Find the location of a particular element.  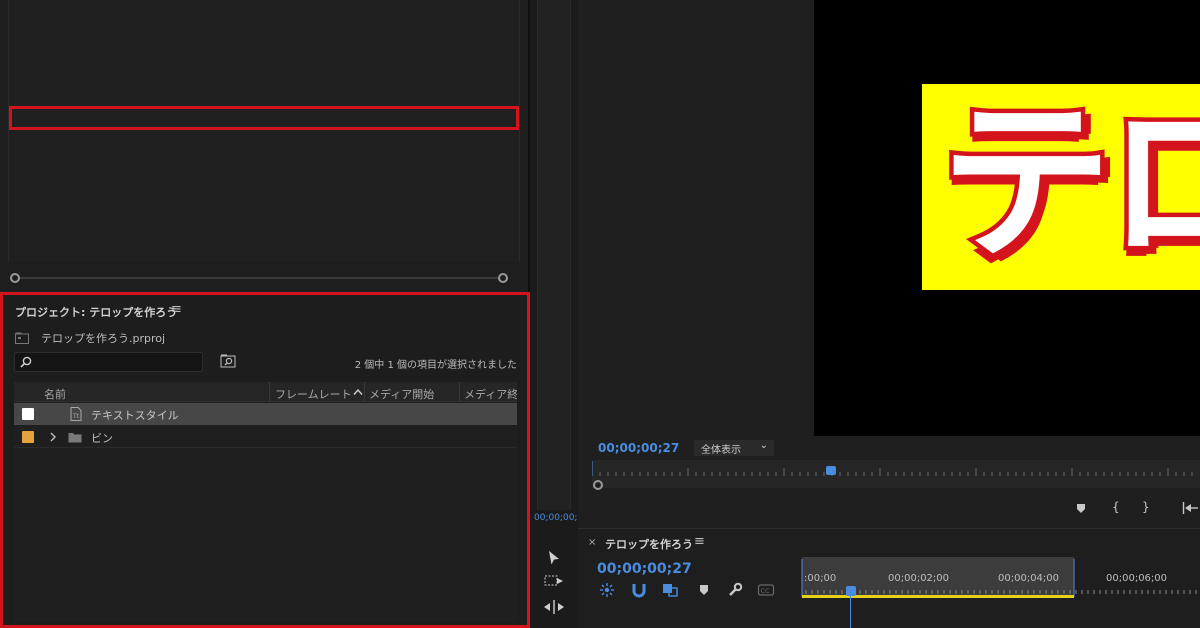

telop-graphic: テロ is located at coordinates (1061, 187).